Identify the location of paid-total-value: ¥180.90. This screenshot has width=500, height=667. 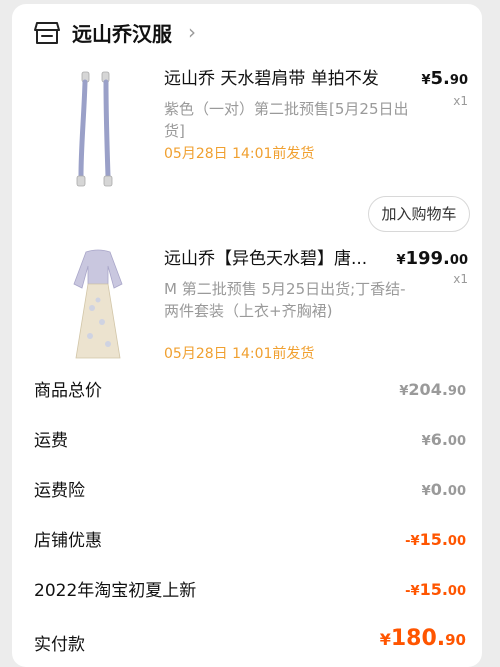
(422, 638).